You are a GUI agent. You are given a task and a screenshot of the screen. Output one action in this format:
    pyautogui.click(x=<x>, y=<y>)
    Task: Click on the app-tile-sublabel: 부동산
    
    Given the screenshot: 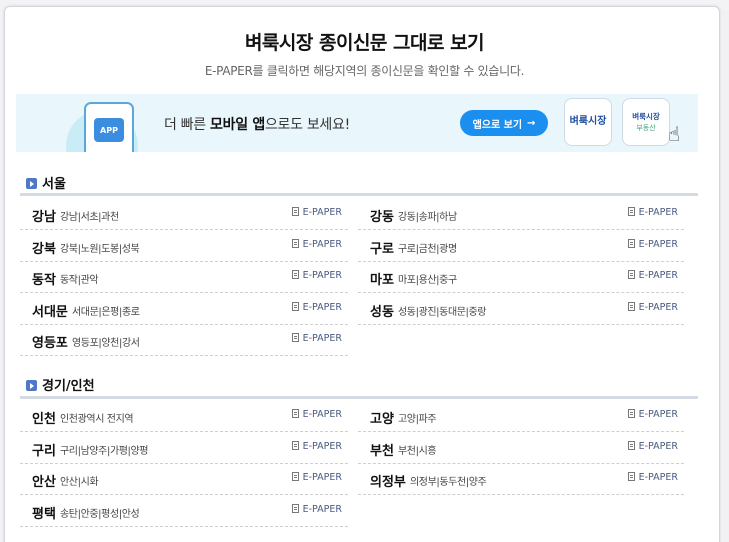 What is the action you would take?
    pyautogui.click(x=646, y=128)
    